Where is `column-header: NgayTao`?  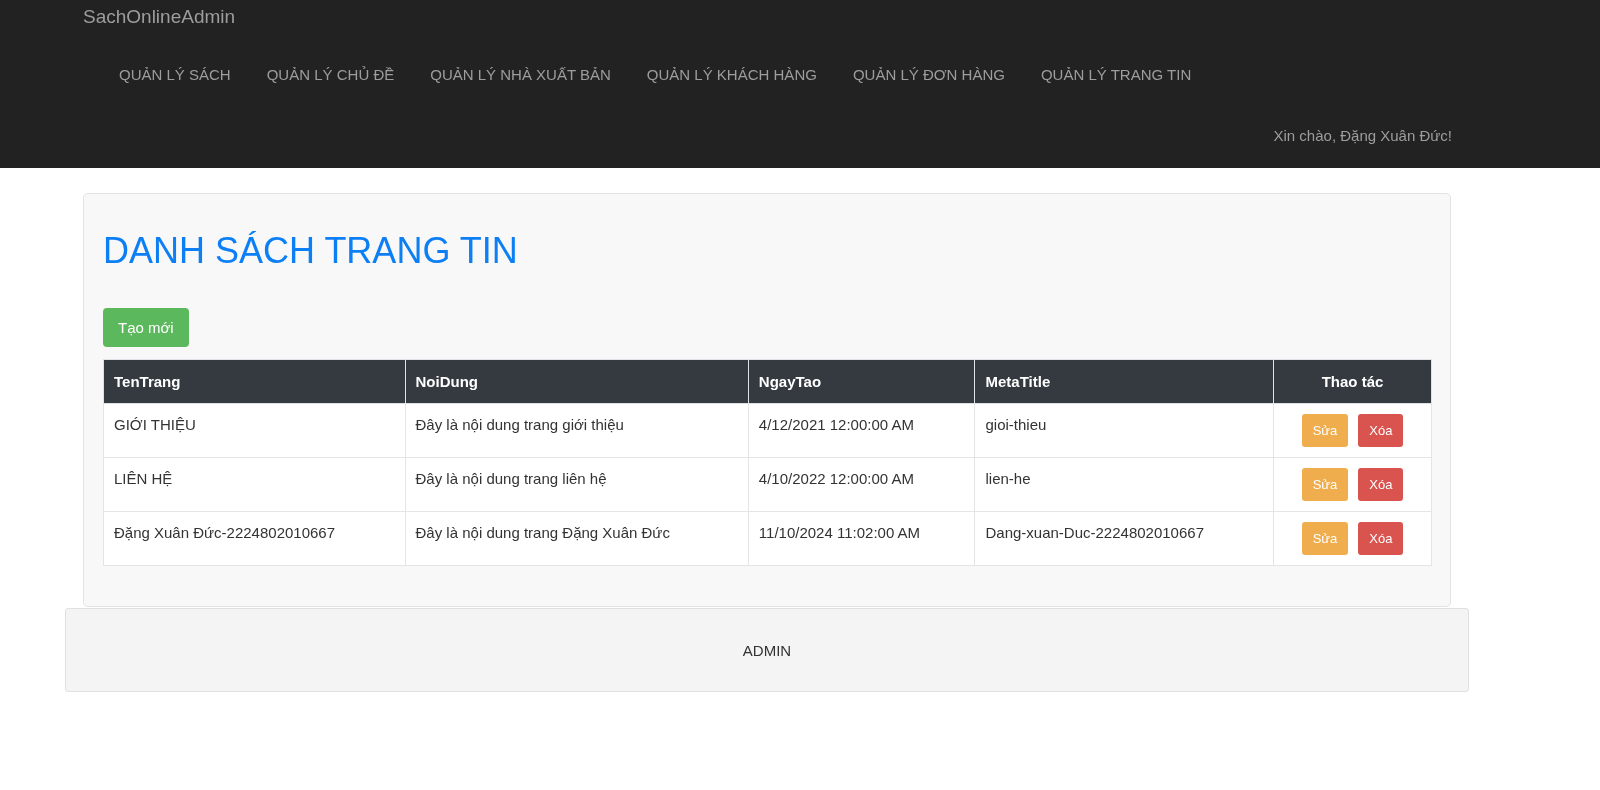 column-header: NgayTao is located at coordinates (861, 381).